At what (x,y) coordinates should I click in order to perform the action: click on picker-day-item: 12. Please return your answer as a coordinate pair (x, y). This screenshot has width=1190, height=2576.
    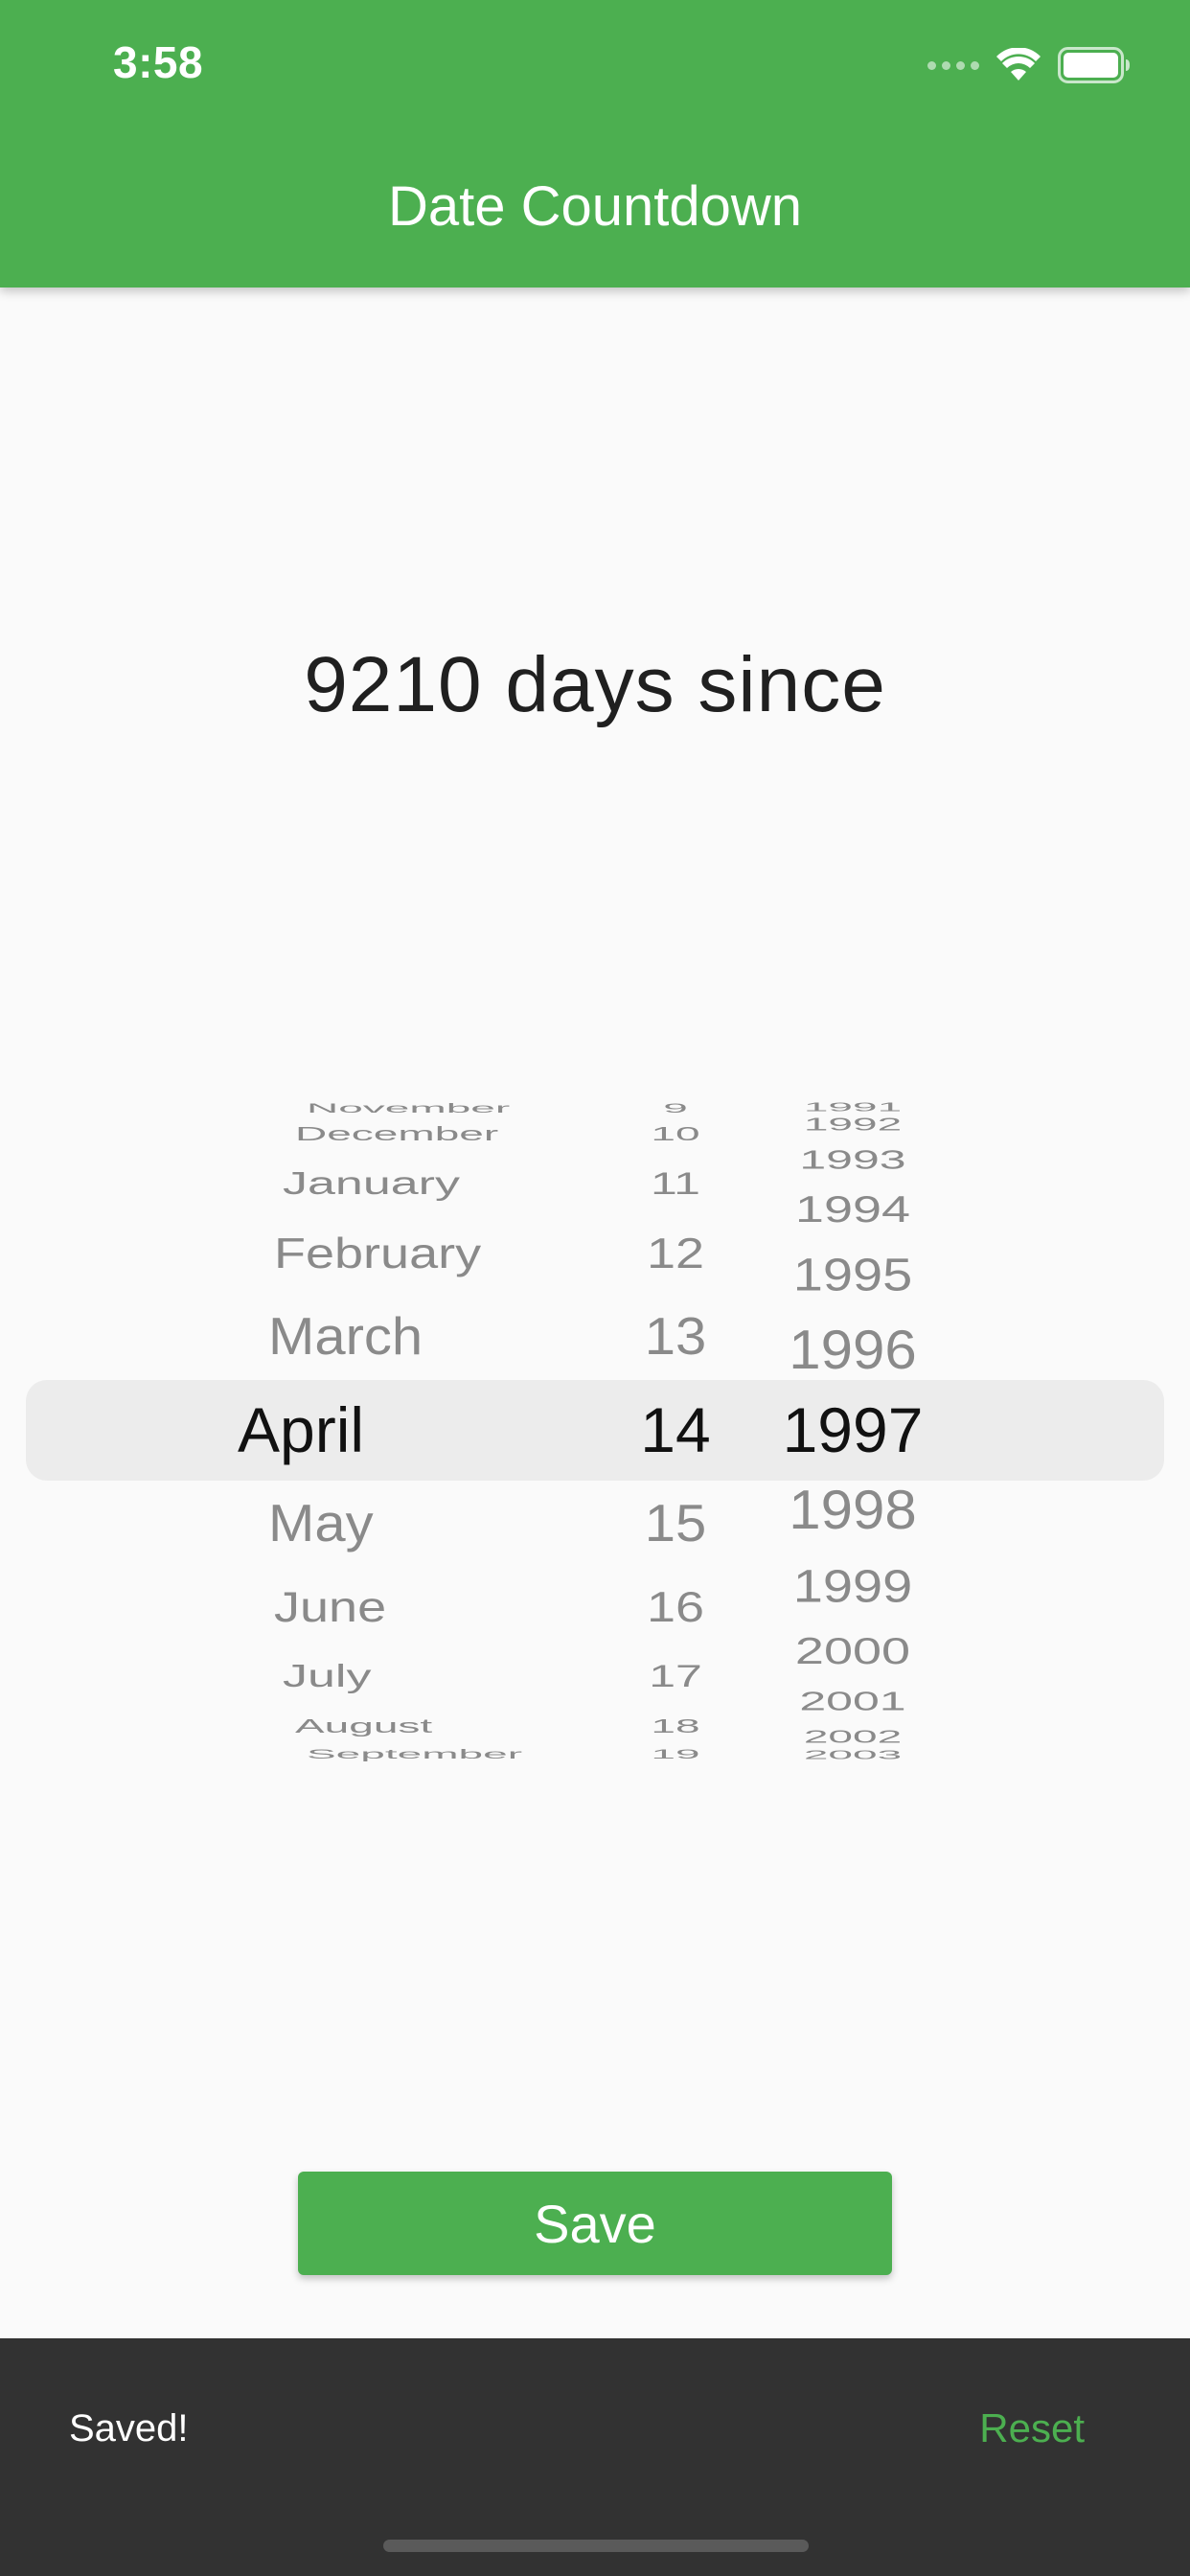
    Looking at the image, I should click on (676, 1253).